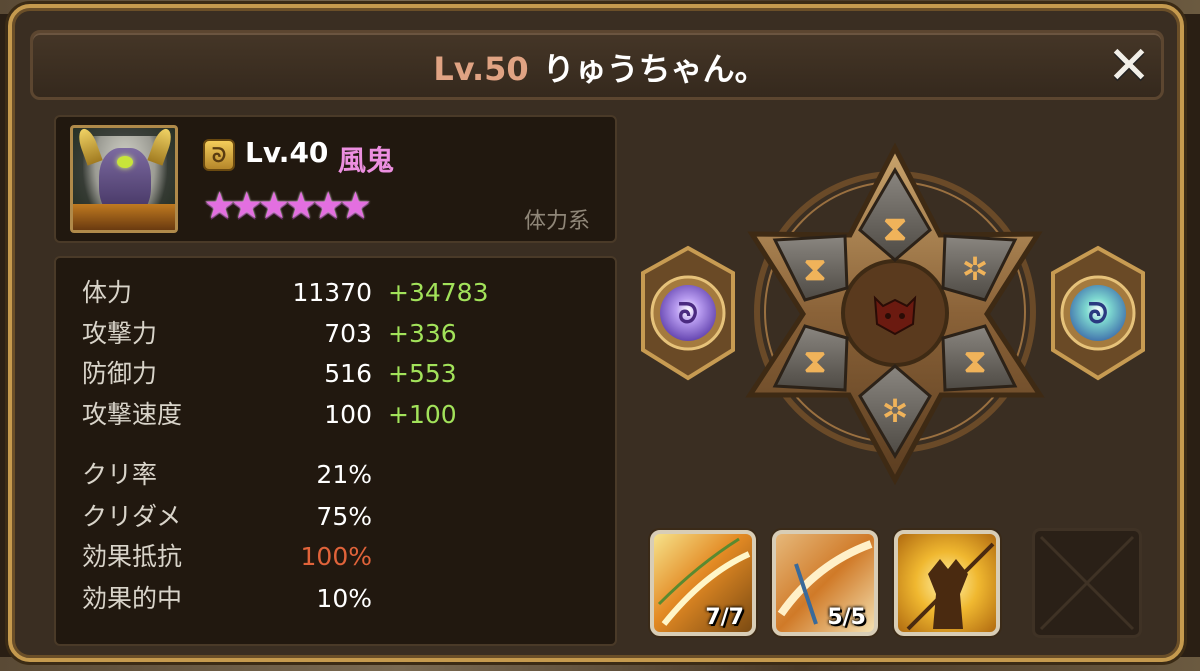 This screenshot has height=671, width=1200. What do you see at coordinates (120, 333) in the screenshot?
I see `stat-label: 攻撃力` at bounding box center [120, 333].